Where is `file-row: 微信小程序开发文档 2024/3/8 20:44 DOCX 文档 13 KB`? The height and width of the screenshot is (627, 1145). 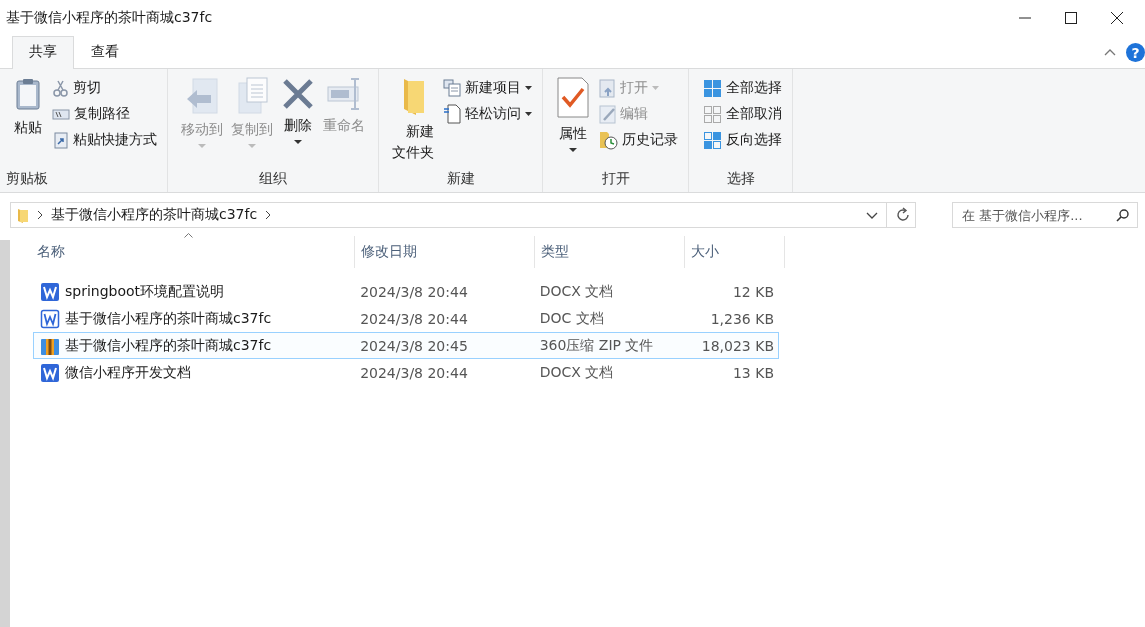 file-row: 微信小程序开发文档 2024/3/8 20:44 DOCX 文档 13 KB is located at coordinates (406, 372).